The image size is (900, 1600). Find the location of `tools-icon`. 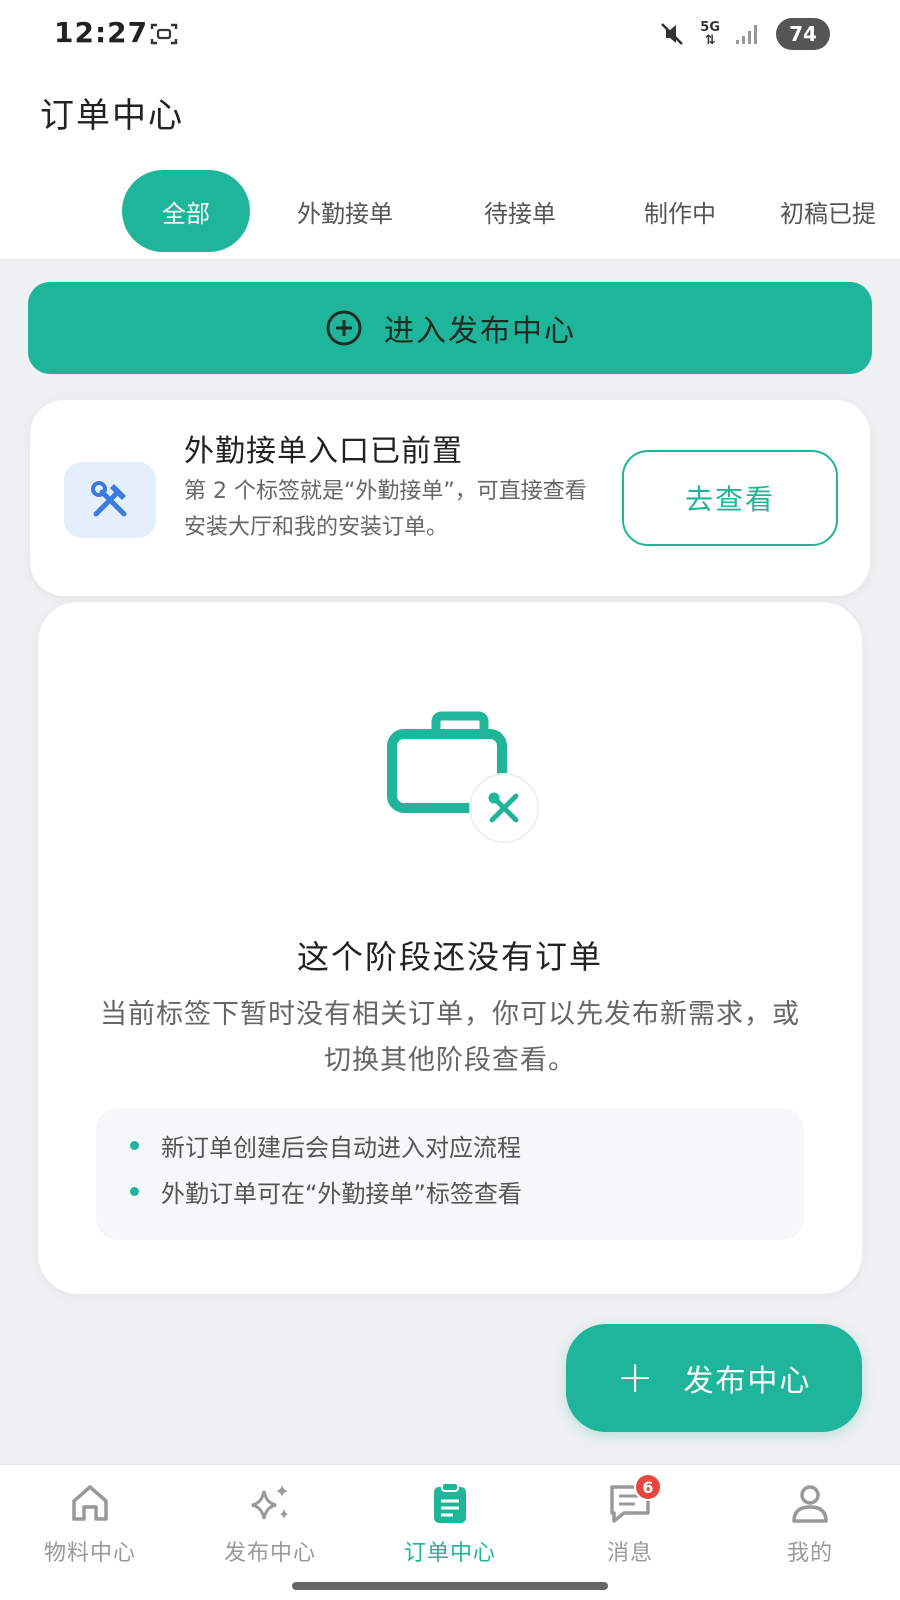

tools-icon is located at coordinates (109, 499).